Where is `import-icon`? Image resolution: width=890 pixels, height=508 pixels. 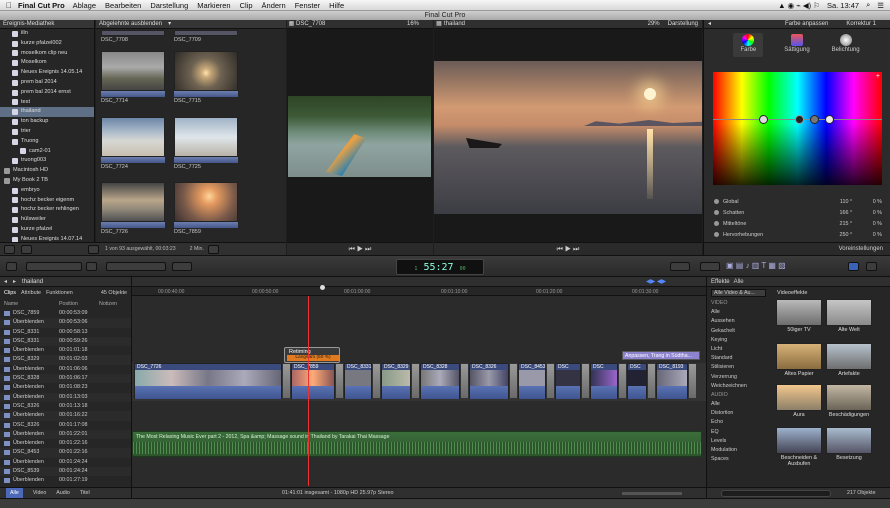
import-icon is located at coordinates (11, 266).